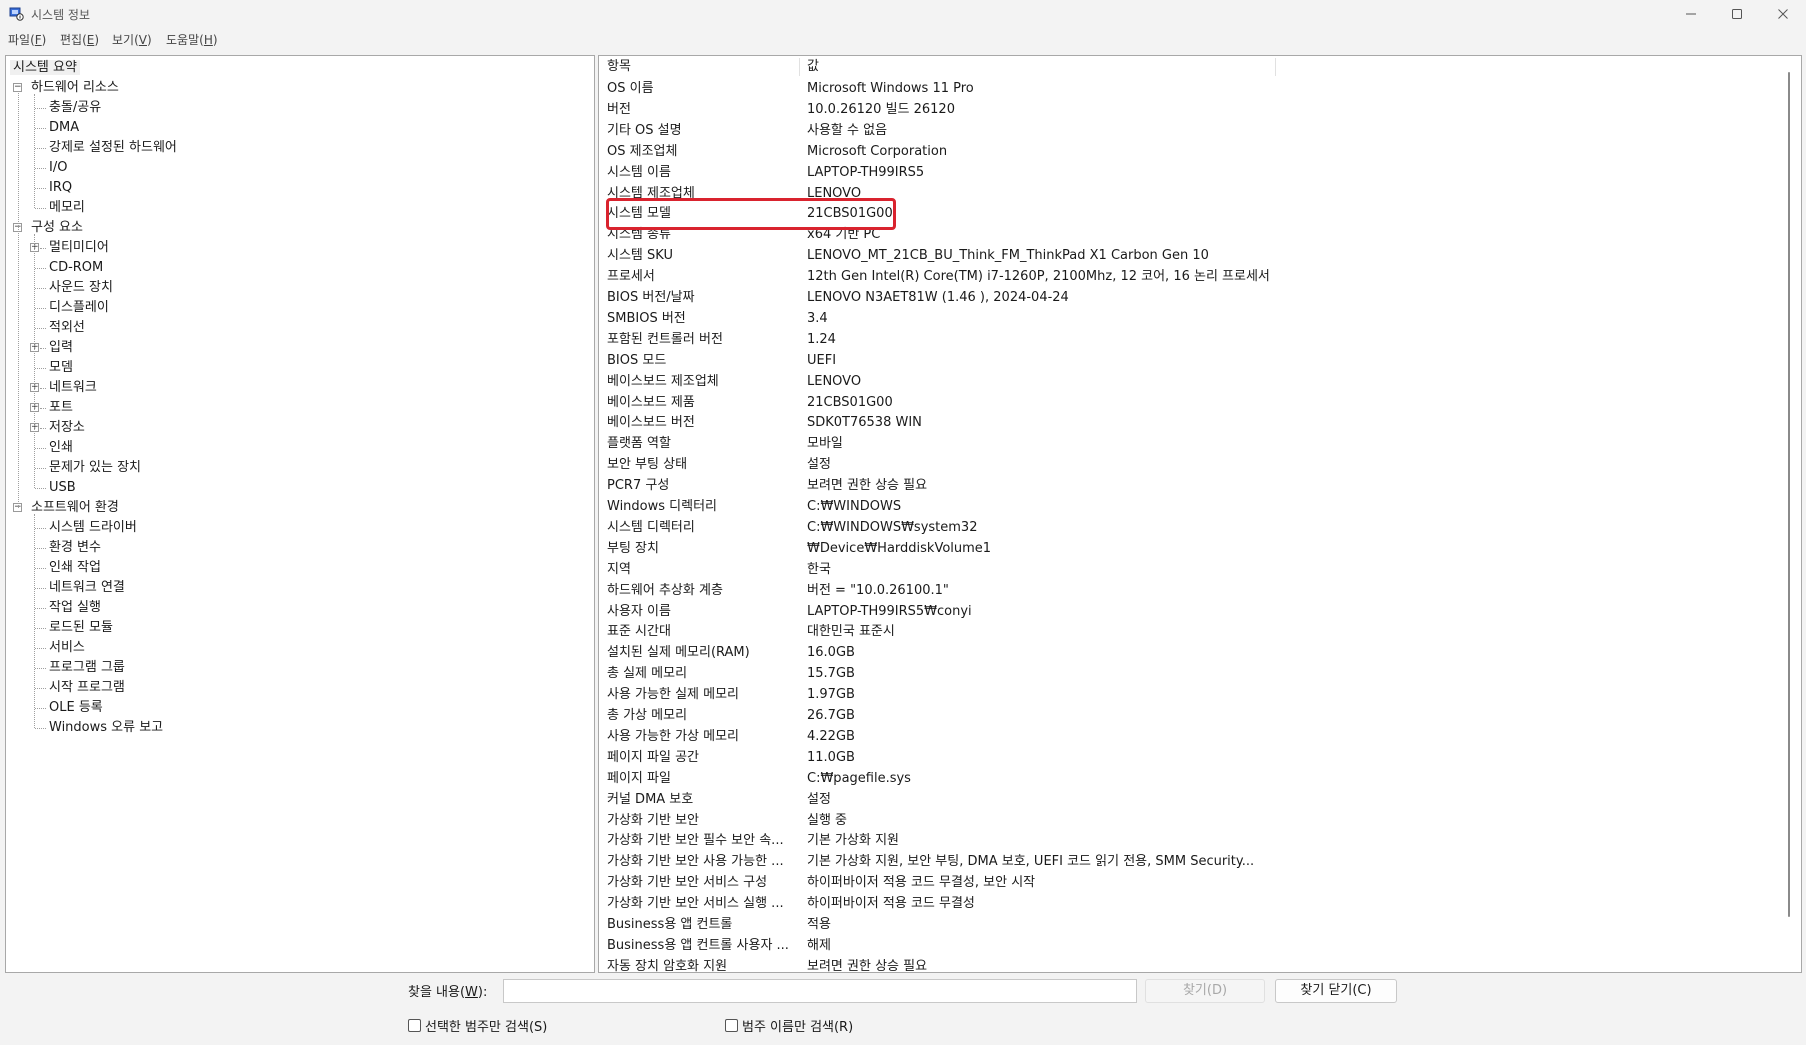  What do you see at coordinates (1199, 694) in the screenshot?
I see `table-row: 사용 가능한 실제 메모리 1.97GB` at bounding box center [1199, 694].